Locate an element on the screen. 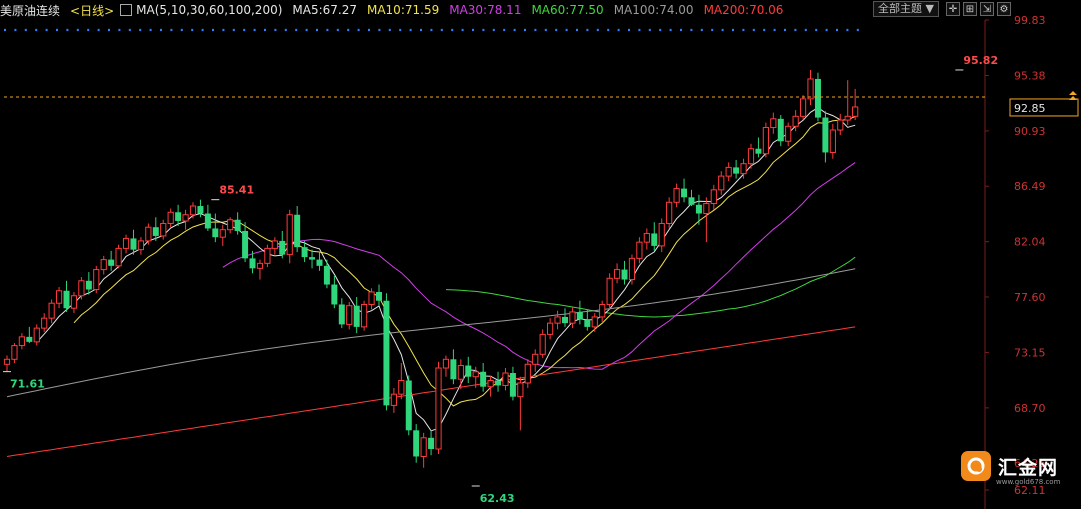 This screenshot has width=1081, height=509. extreme-label: 71.61 is located at coordinates (27, 384).